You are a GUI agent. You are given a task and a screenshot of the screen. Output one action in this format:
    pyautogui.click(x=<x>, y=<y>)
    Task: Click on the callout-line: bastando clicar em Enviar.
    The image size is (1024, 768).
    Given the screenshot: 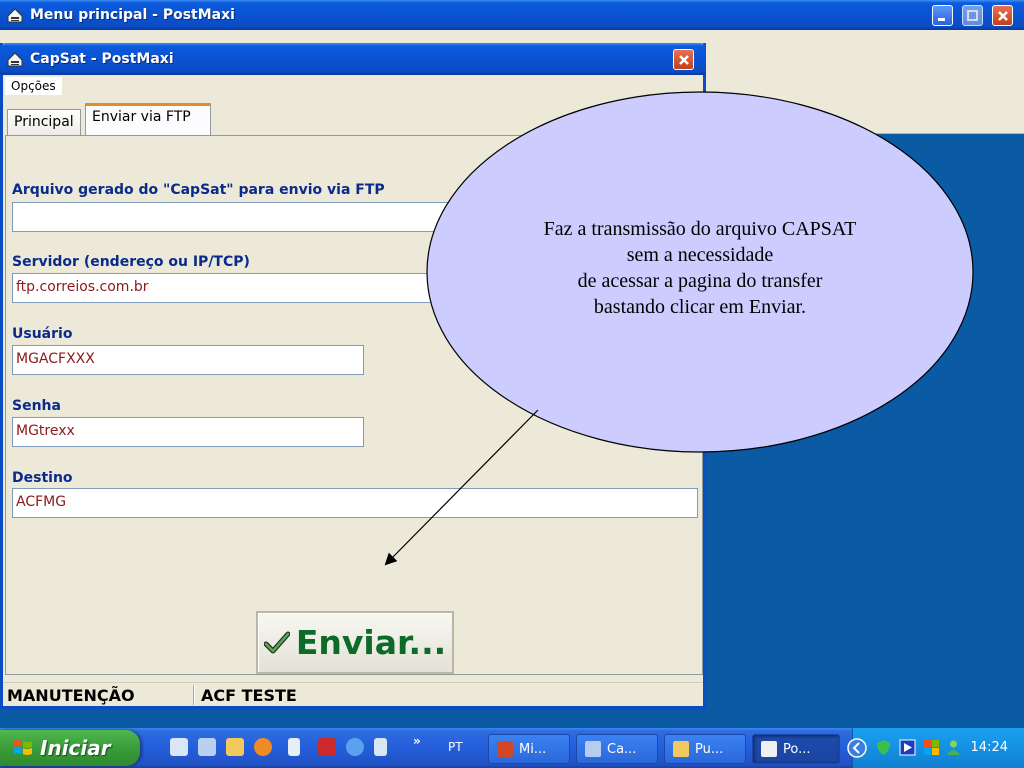 What is the action you would take?
    pyautogui.click(x=700, y=307)
    